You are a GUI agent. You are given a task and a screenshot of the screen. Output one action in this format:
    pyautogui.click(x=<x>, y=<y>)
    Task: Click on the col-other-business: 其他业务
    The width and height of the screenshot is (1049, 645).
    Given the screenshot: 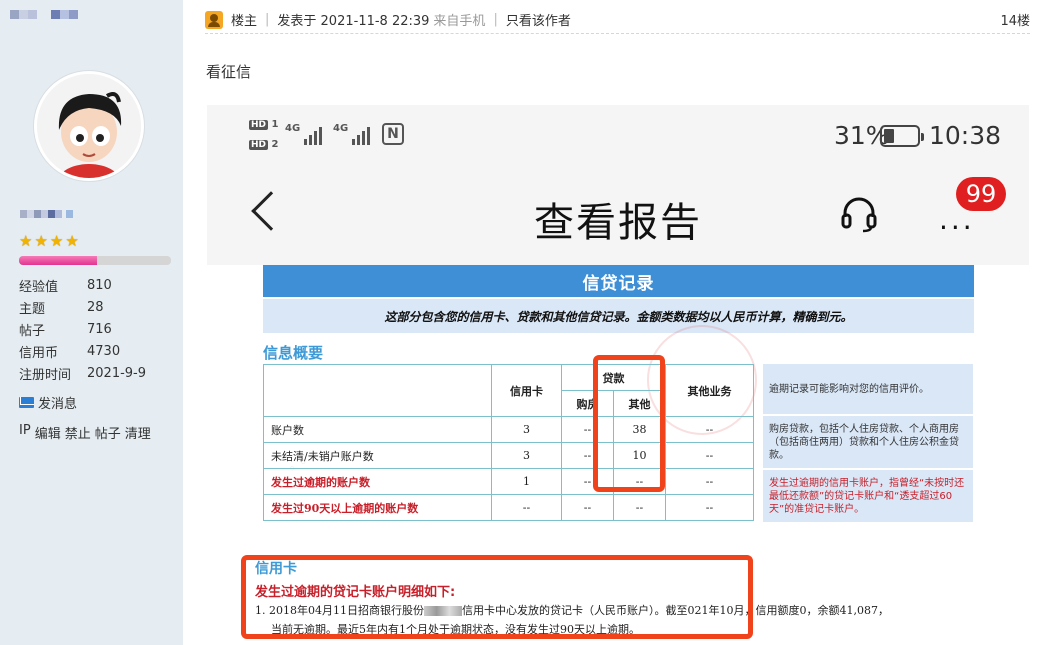 What is the action you would take?
    pyautogui.click(x=709, y=390)
    